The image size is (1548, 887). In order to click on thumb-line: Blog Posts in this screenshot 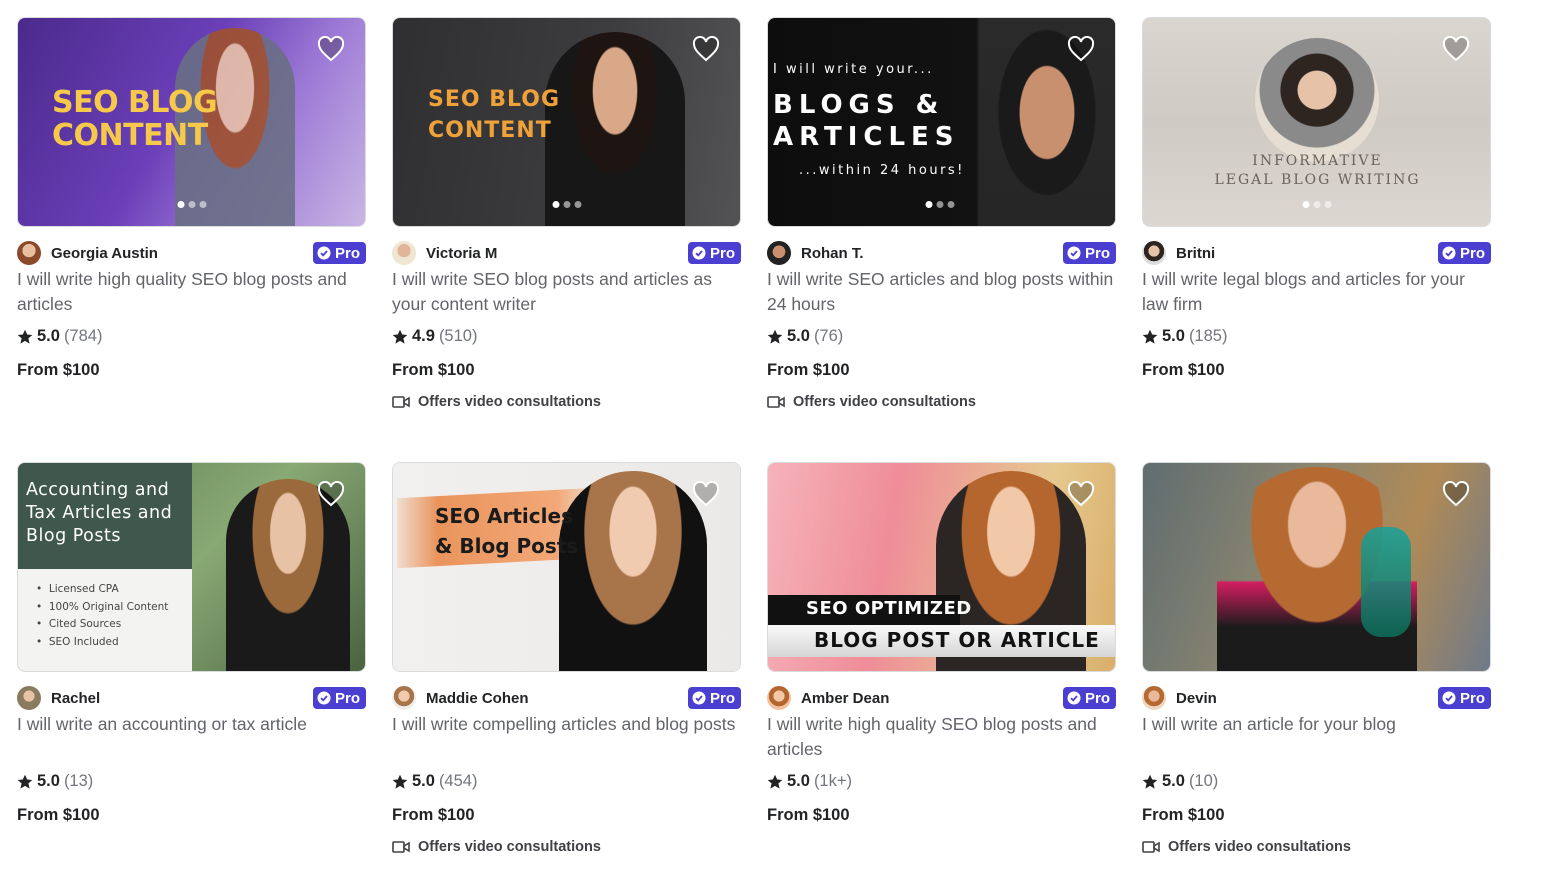, I will do `click(73, 536)`.